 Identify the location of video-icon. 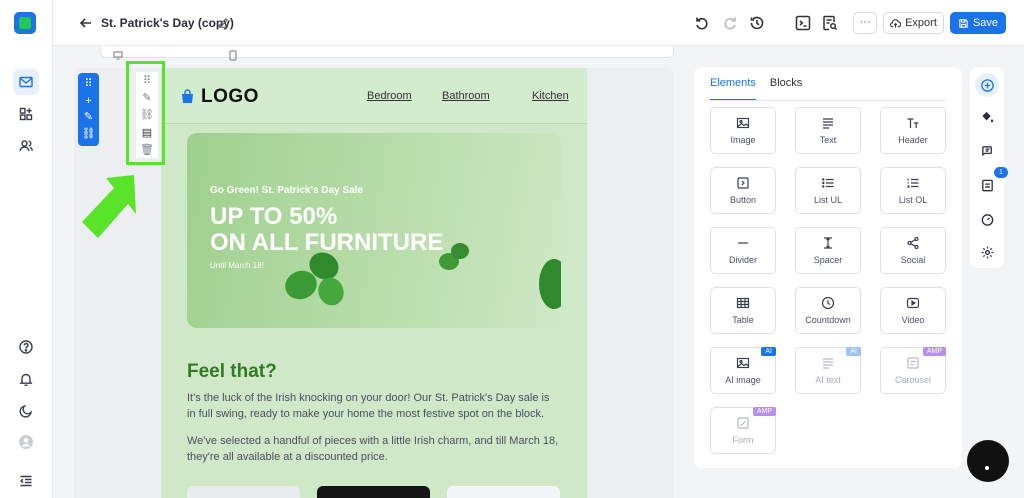
(913, 303).